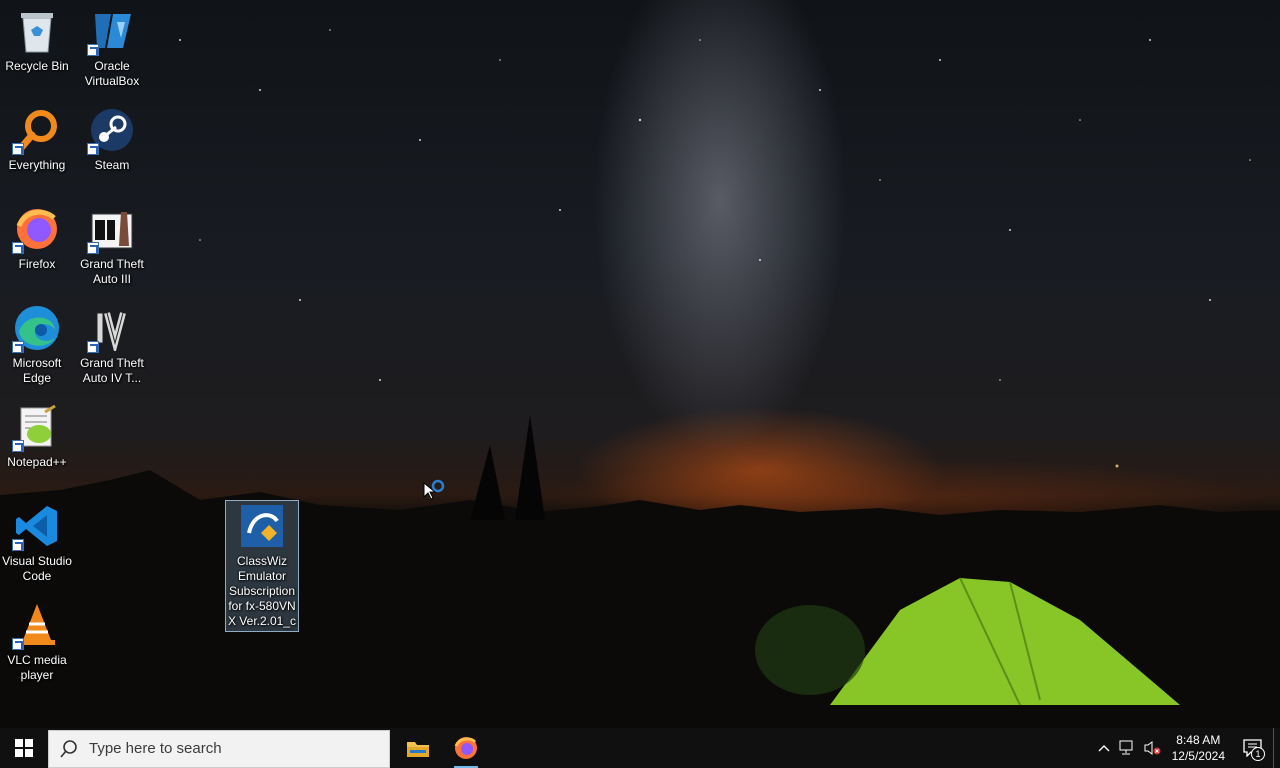  I want to click on edge-icon, so click(37, 328).